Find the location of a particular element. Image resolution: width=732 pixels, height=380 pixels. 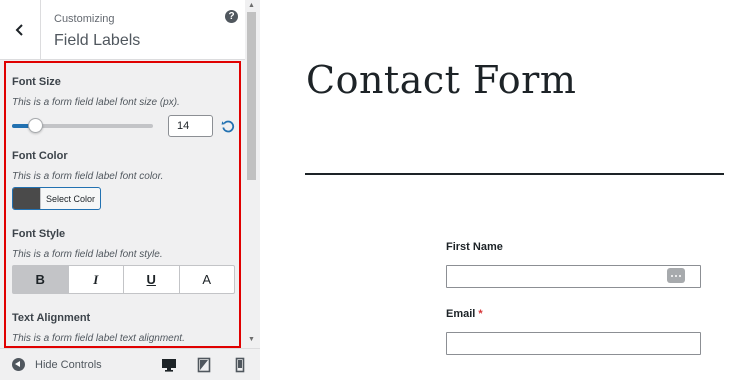

hide-controls-button: Hide Controls is located at coordinates (57, 364).